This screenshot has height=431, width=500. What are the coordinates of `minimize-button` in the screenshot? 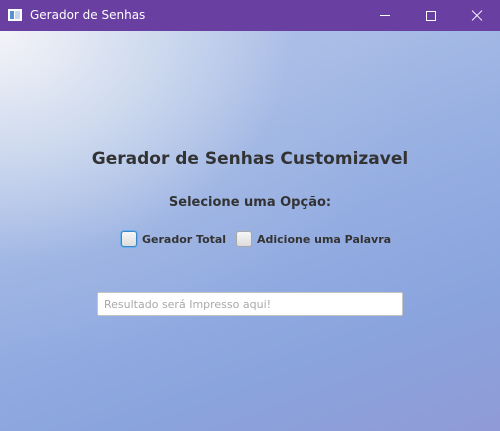 It's located at (385, 15).